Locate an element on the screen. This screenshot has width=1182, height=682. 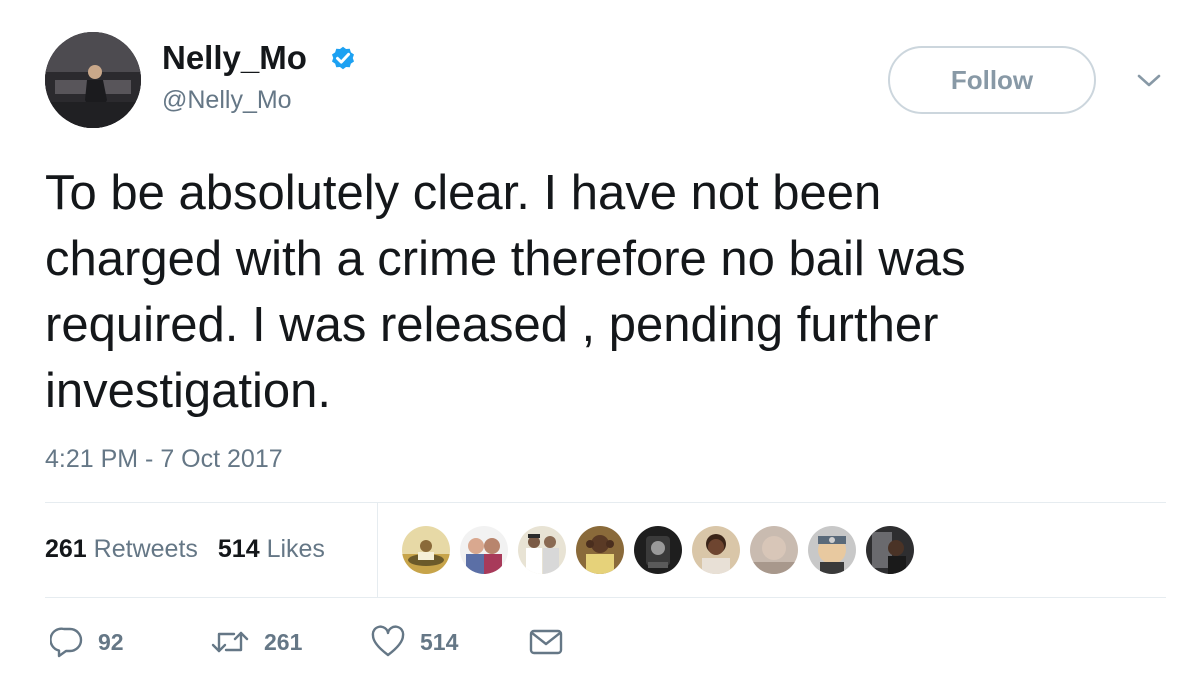
retweet-count: 261 is located at coordinates (283, 641).